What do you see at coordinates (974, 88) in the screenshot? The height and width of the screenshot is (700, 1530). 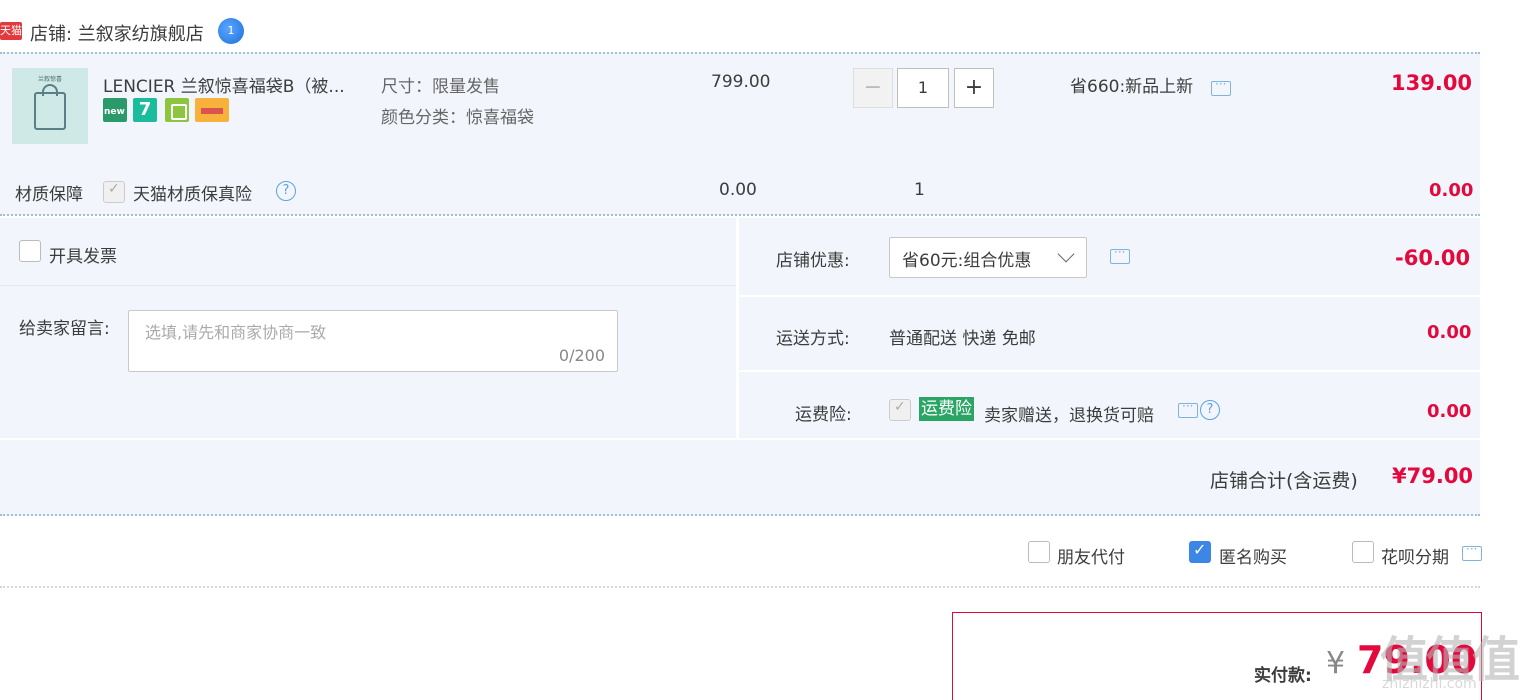 I see `quantity-increment-button: +` at bounding box center [974, 88].